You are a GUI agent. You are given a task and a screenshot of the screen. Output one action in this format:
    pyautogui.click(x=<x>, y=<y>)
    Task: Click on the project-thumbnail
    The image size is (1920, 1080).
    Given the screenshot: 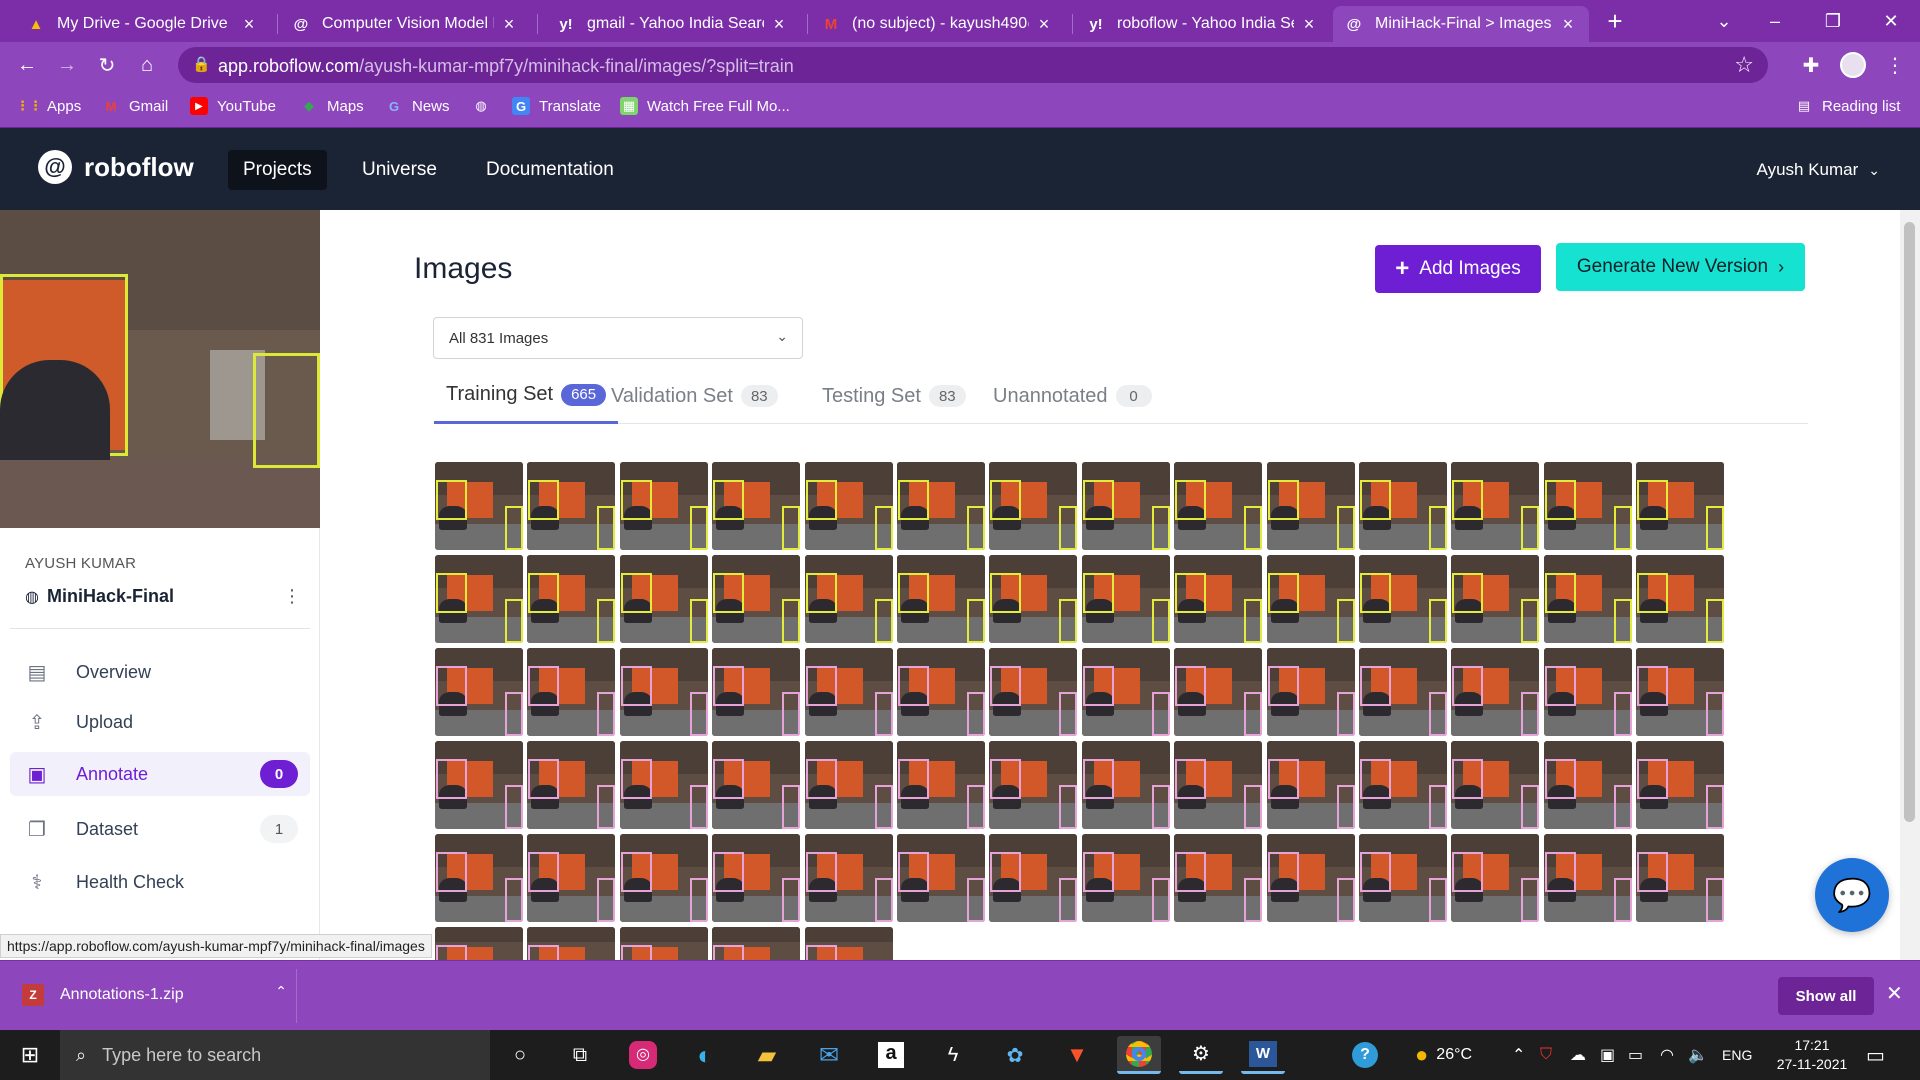 What is the action you would take?
    pyautogui.click(x=160, y=369)
    